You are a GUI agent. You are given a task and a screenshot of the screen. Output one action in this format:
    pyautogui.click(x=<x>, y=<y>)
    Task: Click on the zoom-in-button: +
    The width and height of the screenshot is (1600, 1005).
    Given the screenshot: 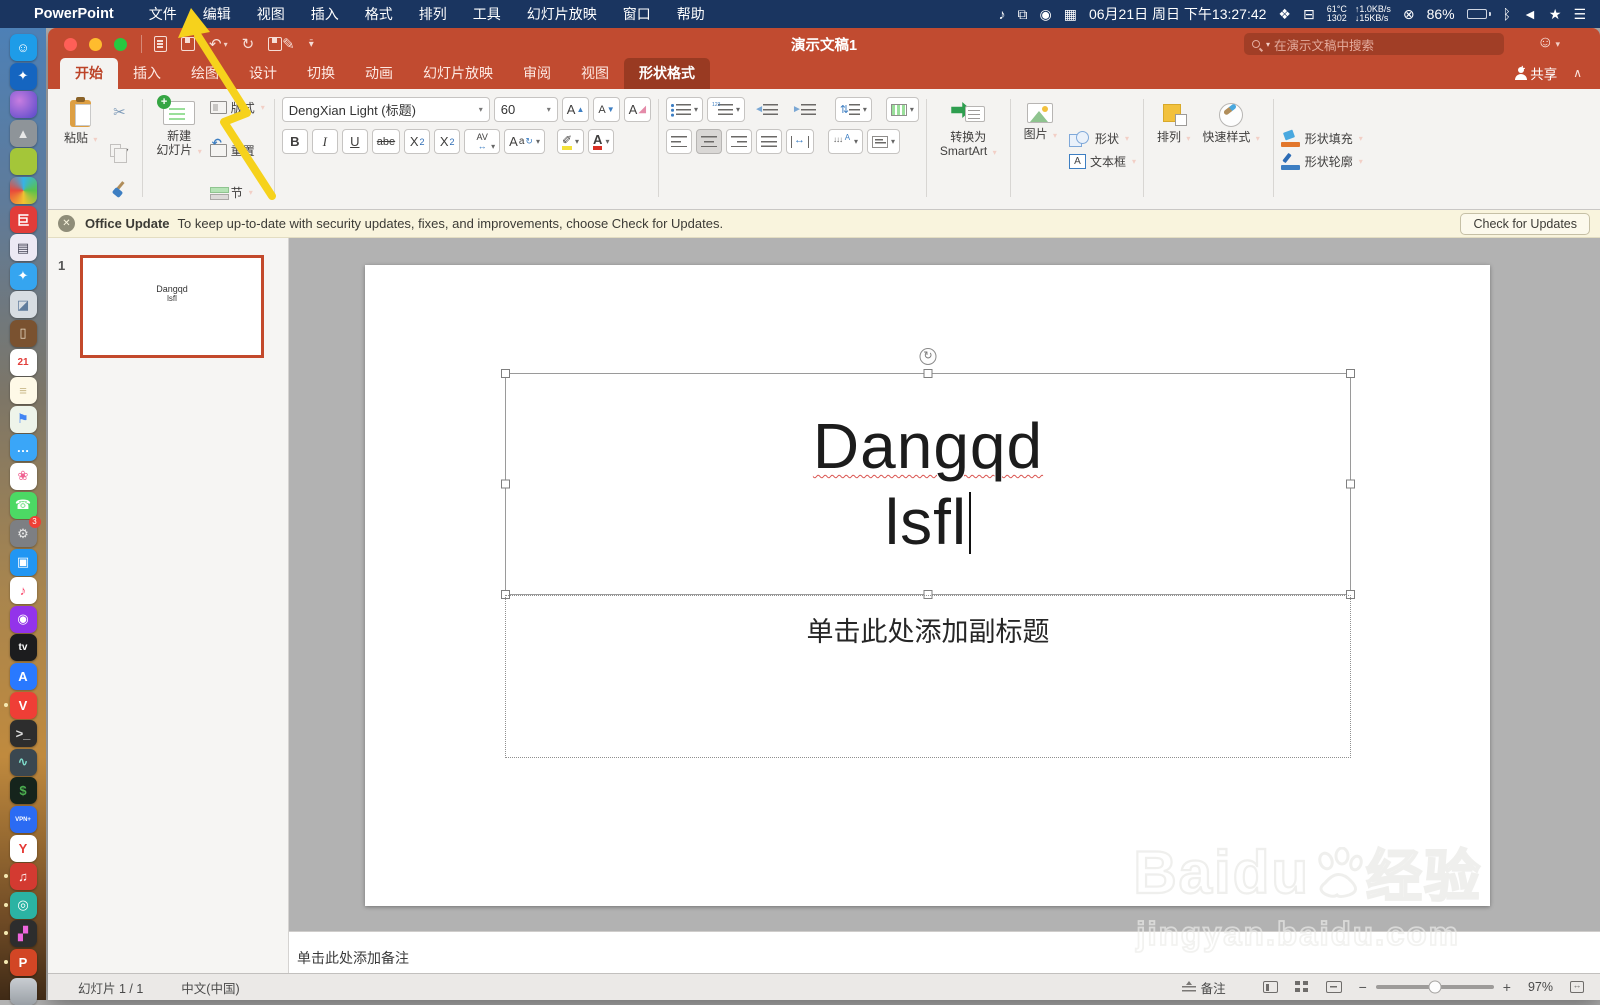 What is the action you would take?
    pyautogui.click(x=1507, y=987)
    